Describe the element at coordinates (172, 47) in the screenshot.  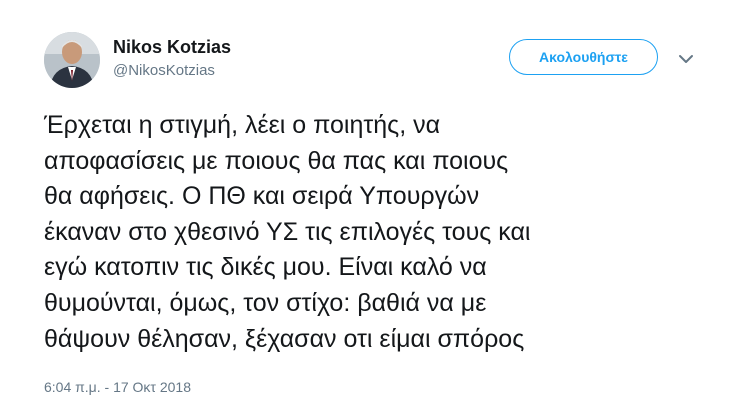
I see `author-name: Nikos Kotzias` at that location.